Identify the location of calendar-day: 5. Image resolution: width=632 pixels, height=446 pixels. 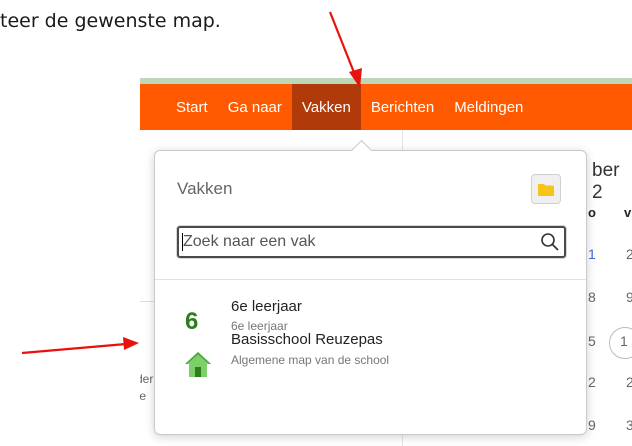
(592, 341).